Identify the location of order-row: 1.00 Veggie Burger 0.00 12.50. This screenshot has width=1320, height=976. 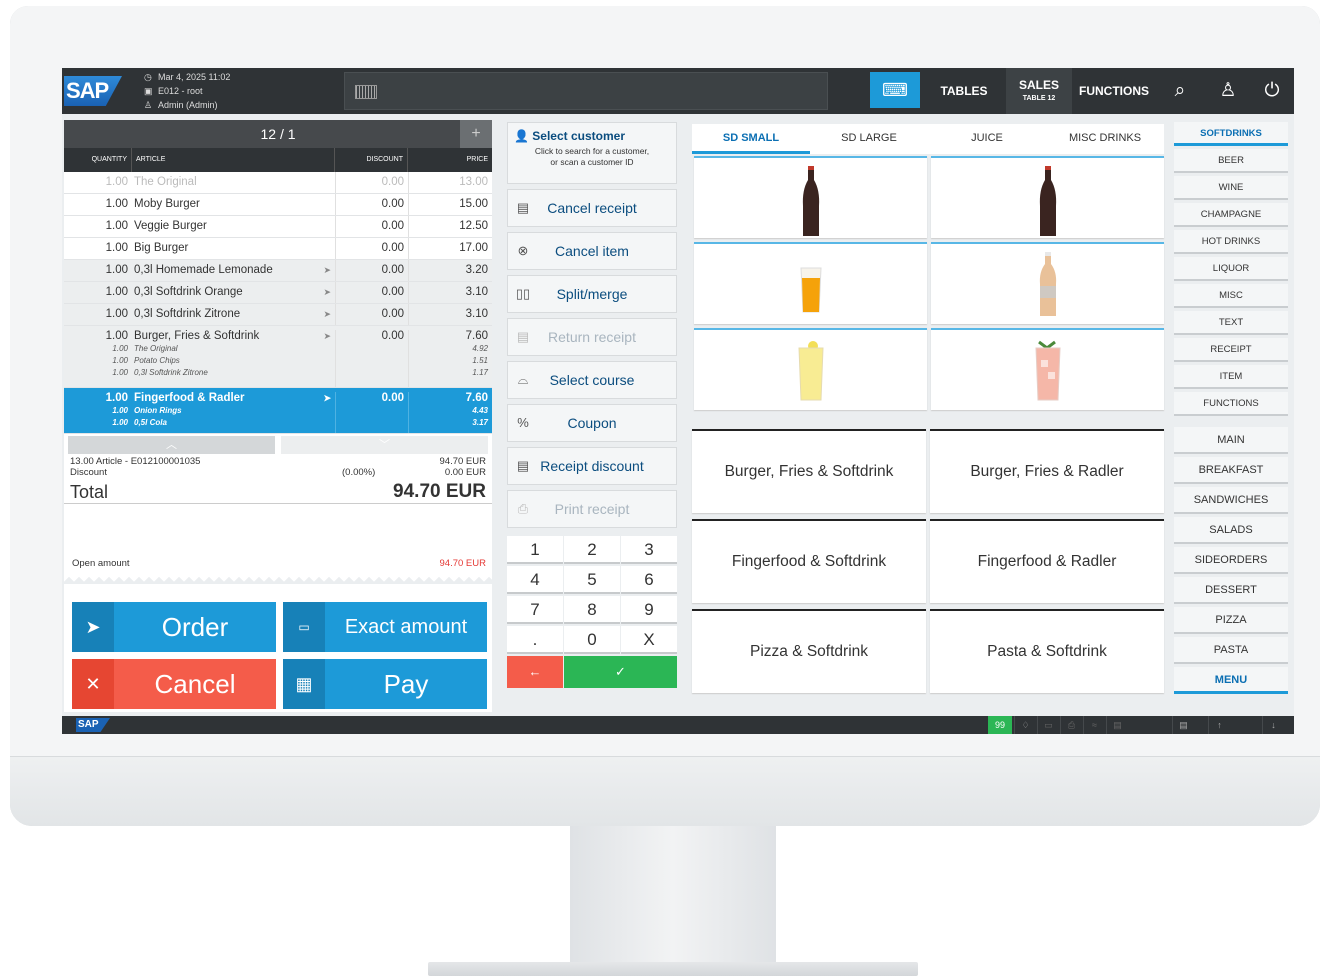
(278, 227).